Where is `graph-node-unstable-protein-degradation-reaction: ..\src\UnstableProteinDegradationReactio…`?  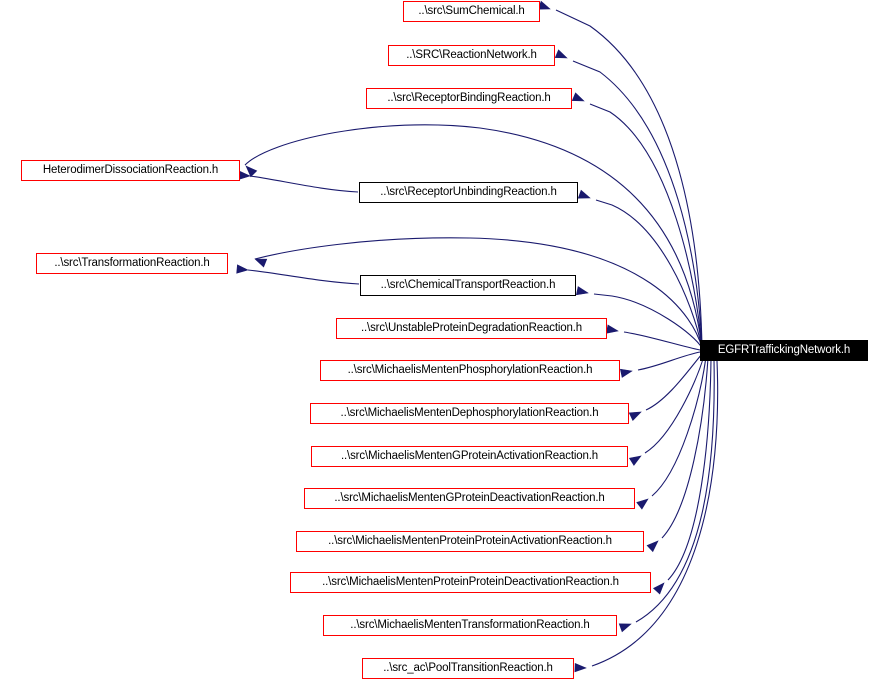 graph-node-unstable-protein-degradation-reaction: ..\src\UnstableProteinDegradationReactio… is located at coordinates (471, 328).